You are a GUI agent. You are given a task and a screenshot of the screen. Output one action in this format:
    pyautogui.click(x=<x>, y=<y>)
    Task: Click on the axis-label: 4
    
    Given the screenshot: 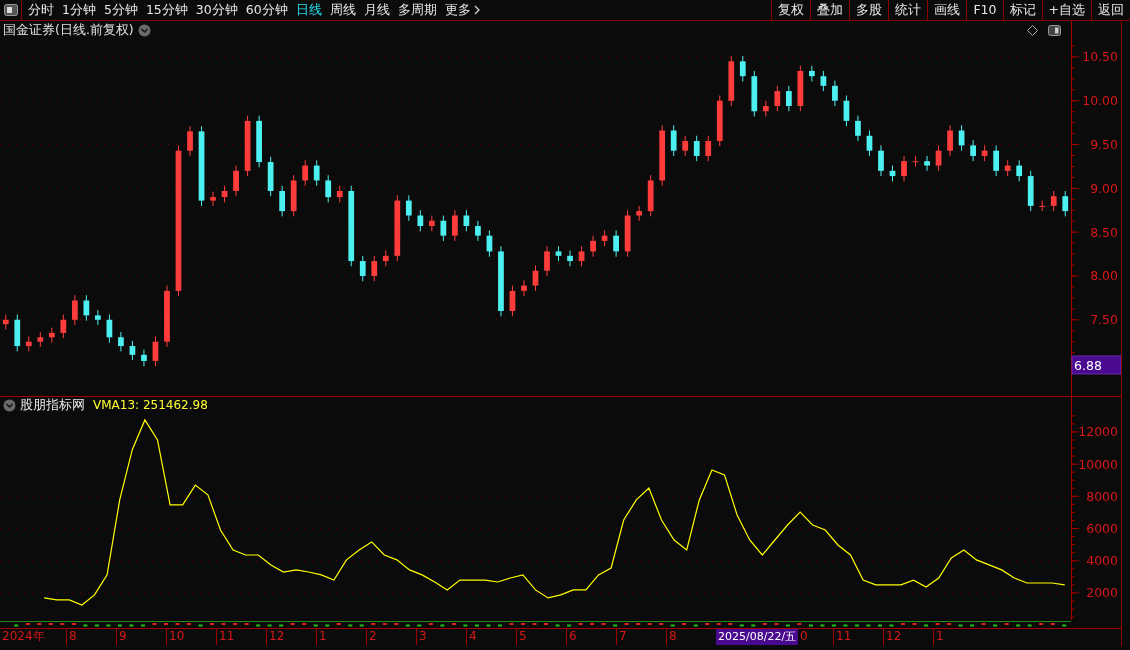 What is the action you would take?
    pyautogui.click(x=491, y=637)
    